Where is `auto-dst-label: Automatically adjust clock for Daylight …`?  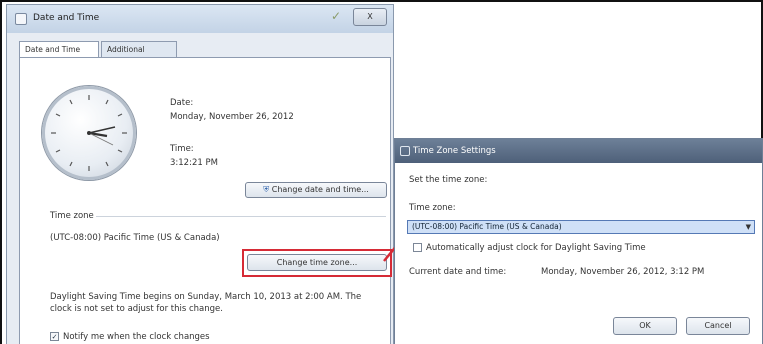
auto-dst-label: Automatically adjust clock for Daylight … is located at coordinates (536, 248).